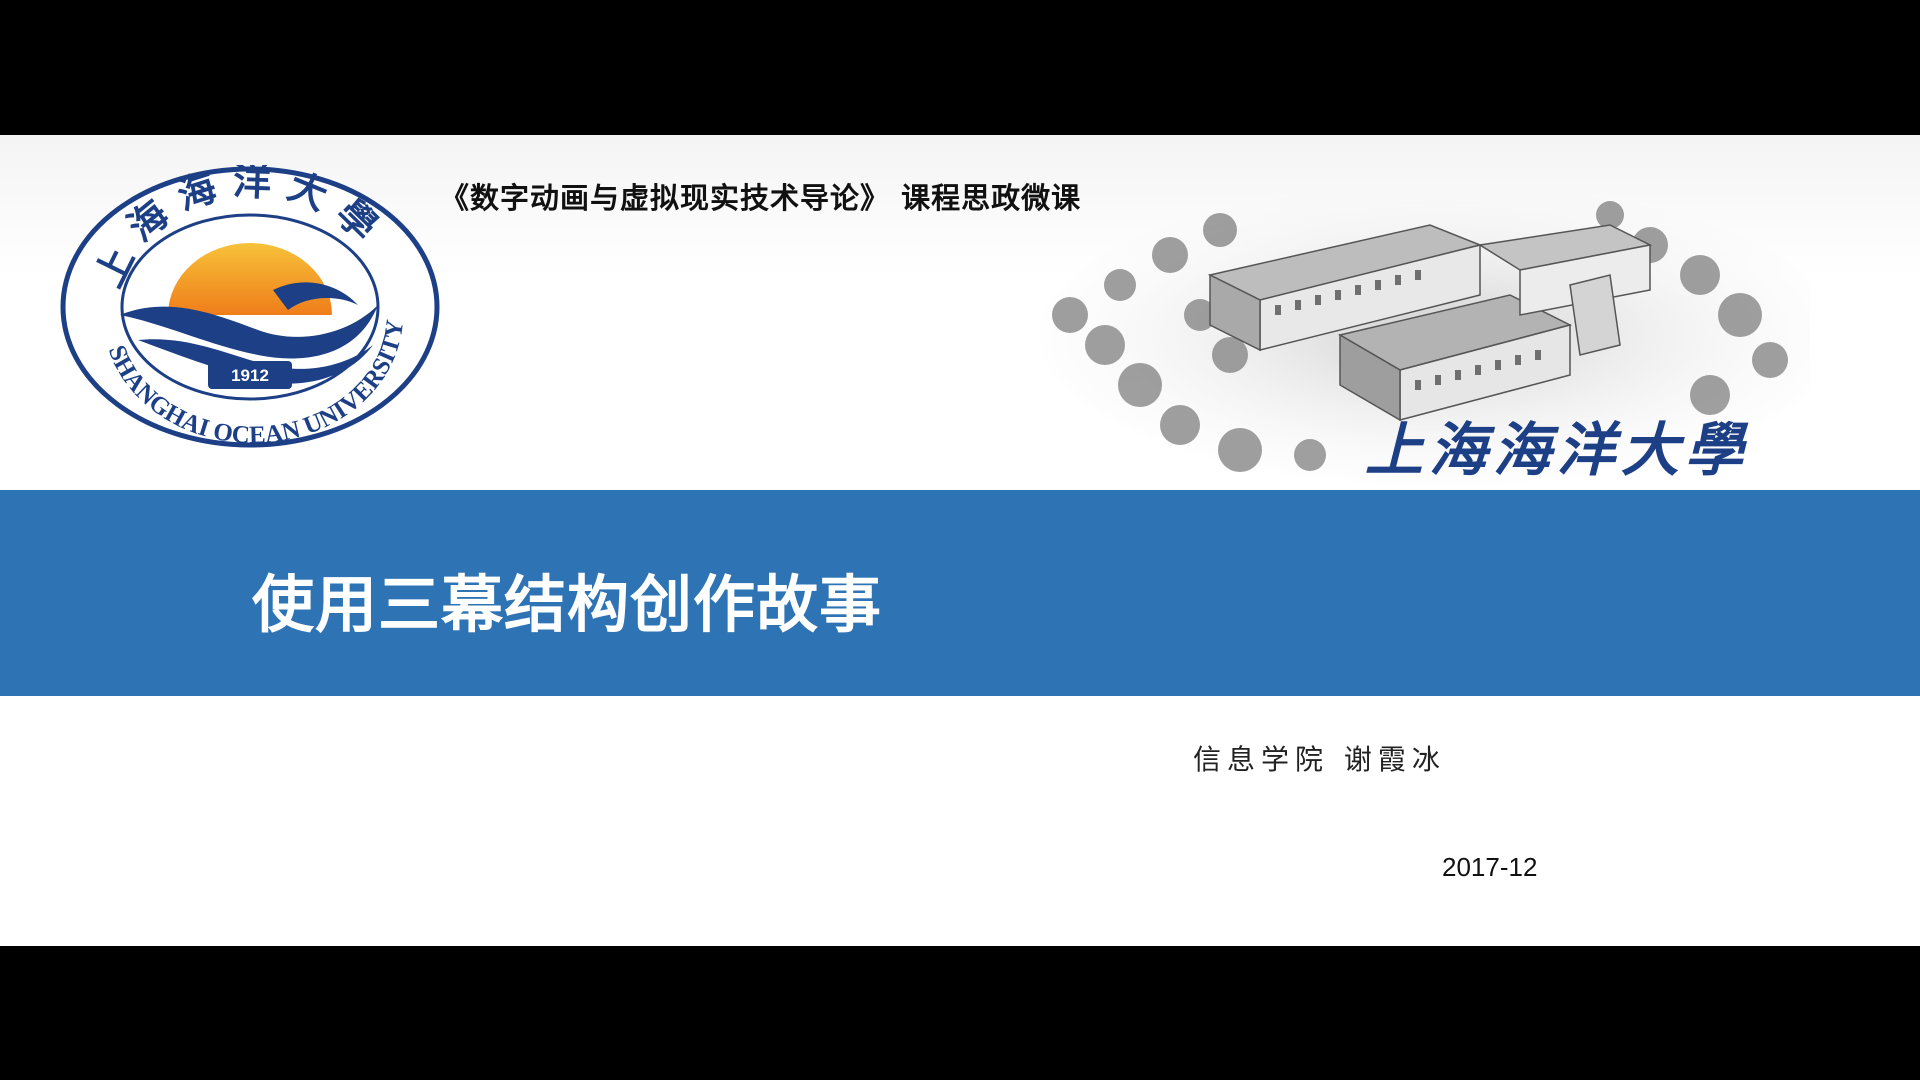 The image size is (1920, 1080). Describe the element at coordinates (1319, 759) in the screenshot. I see `author-label: 信息学院 谢霞冰` at that location.